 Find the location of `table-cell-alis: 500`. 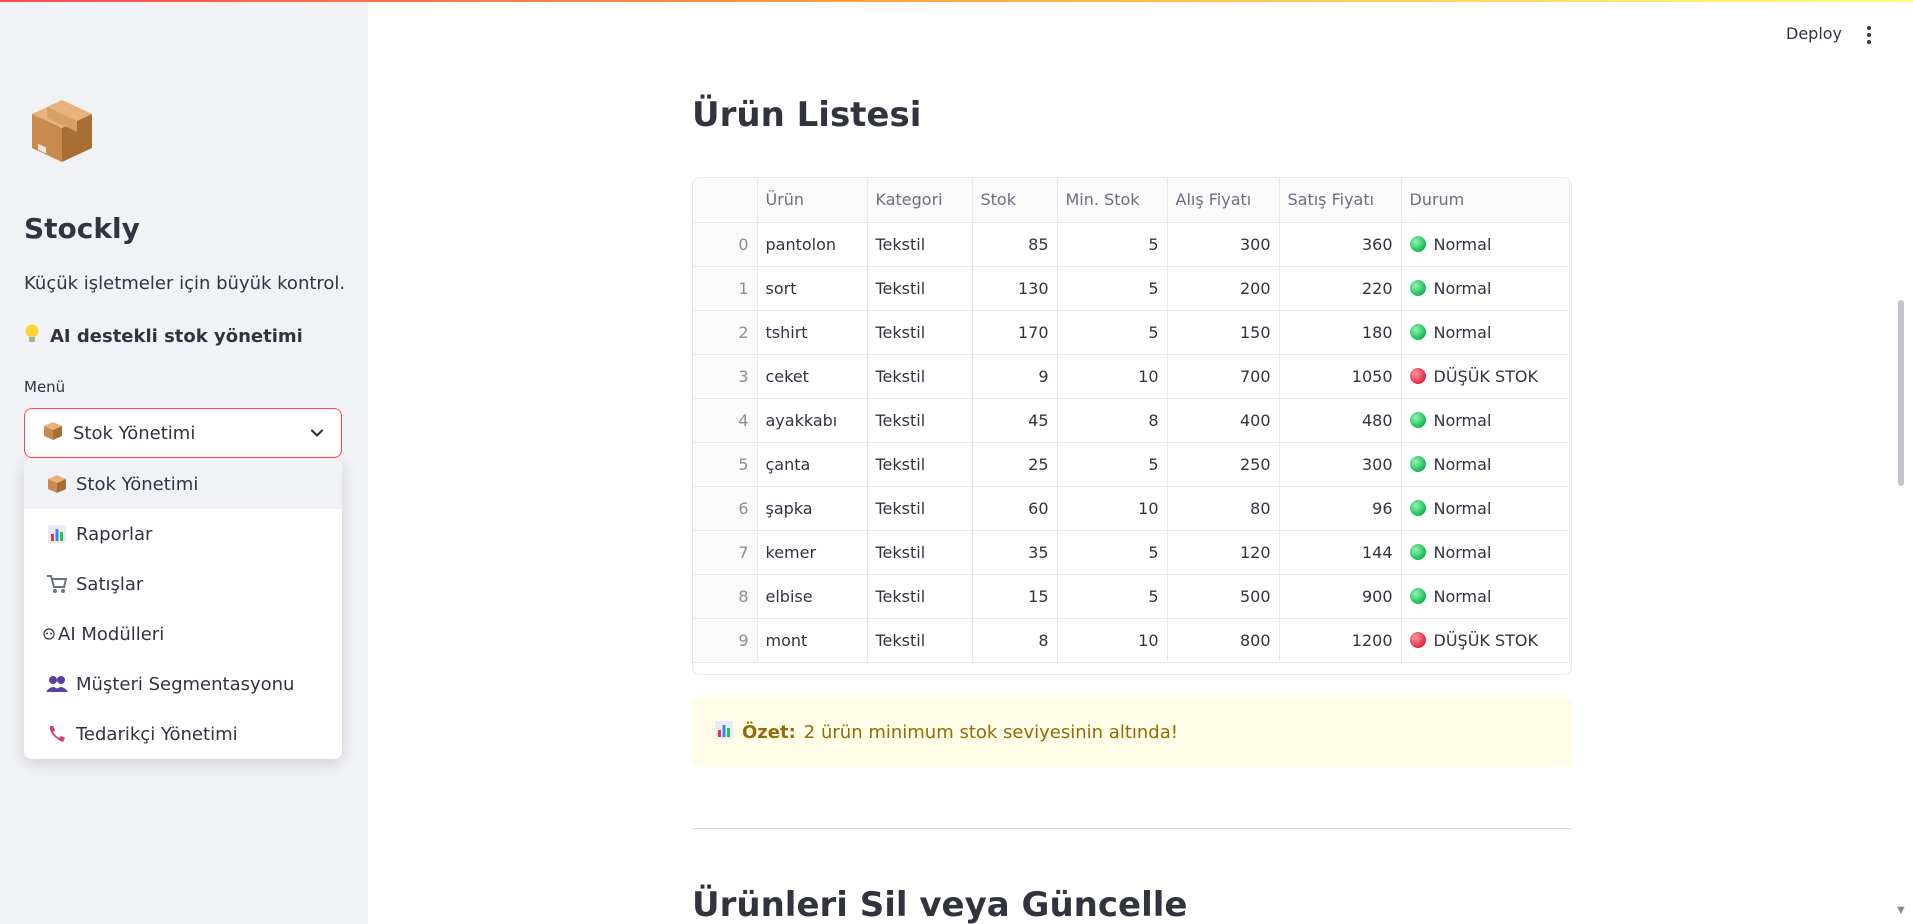

table-cell-alis: 500 is located at coordinates (1223, 596).